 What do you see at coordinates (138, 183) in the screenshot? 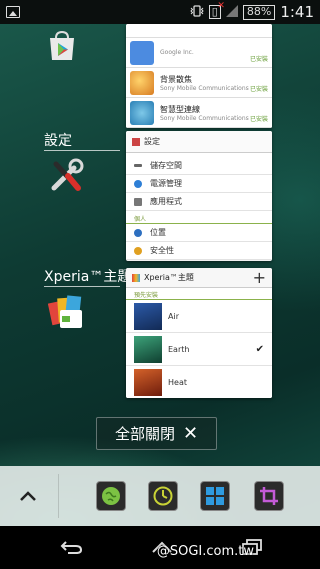
I see `power-icon` at bounding box center [138, 183].